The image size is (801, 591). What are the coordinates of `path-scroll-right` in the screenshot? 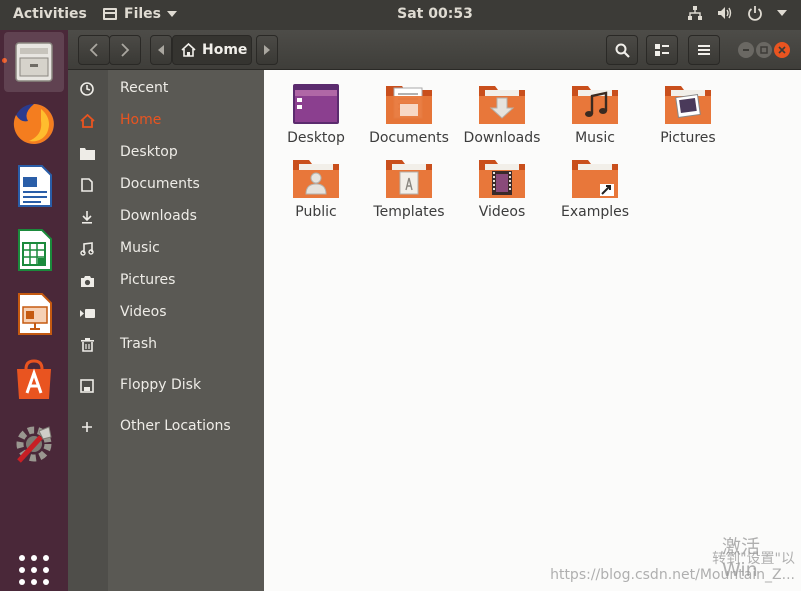 It's located at (267, 50).